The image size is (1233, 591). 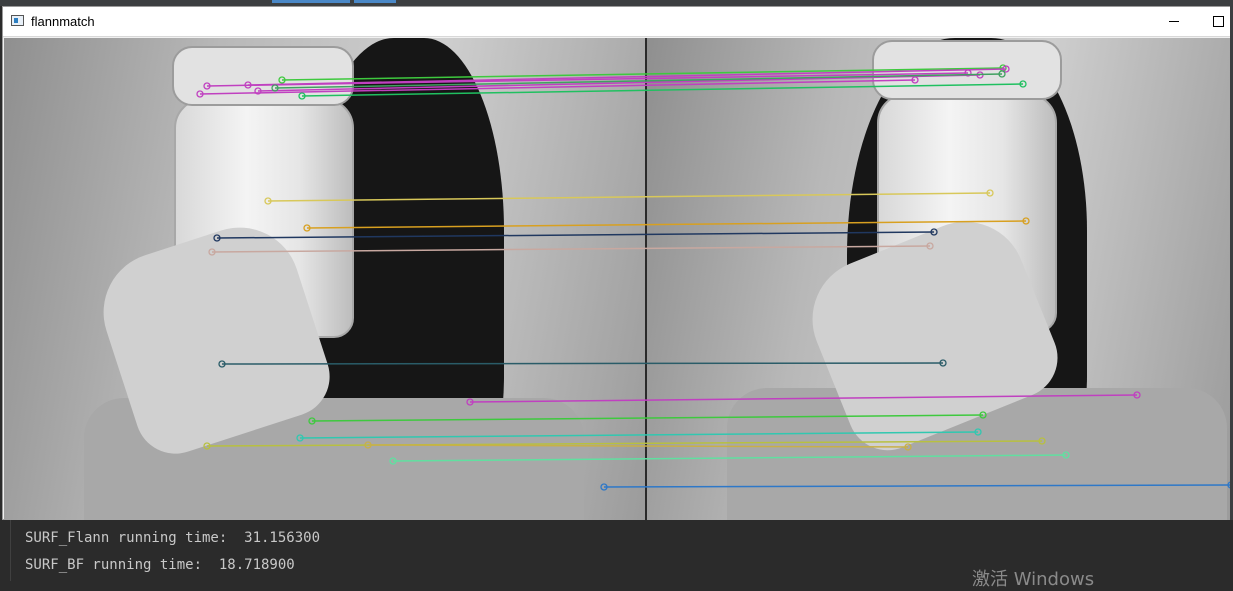 What do you see at coordinates (160, 565) in the screenshot?
I see `console-line-bf: SURF_BF running time: 18.718900` at bounding box center [160, 565].